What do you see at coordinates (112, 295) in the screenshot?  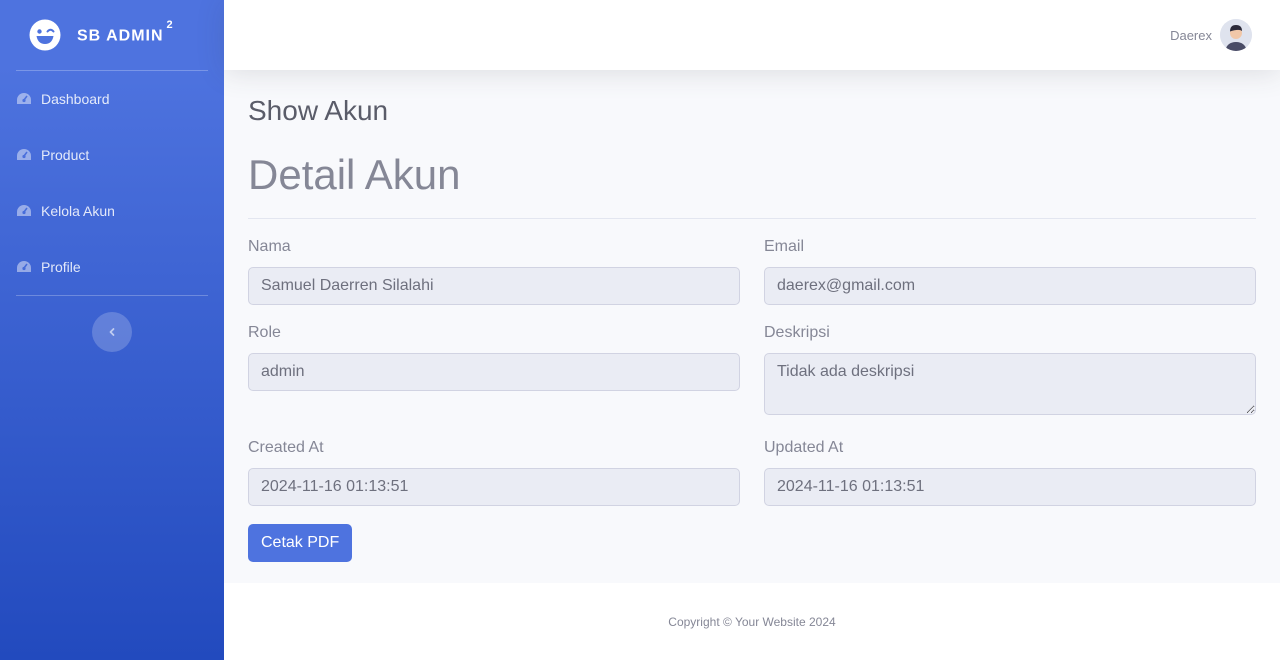 I see `sidebar-divider` at bounding box center [112, 295].